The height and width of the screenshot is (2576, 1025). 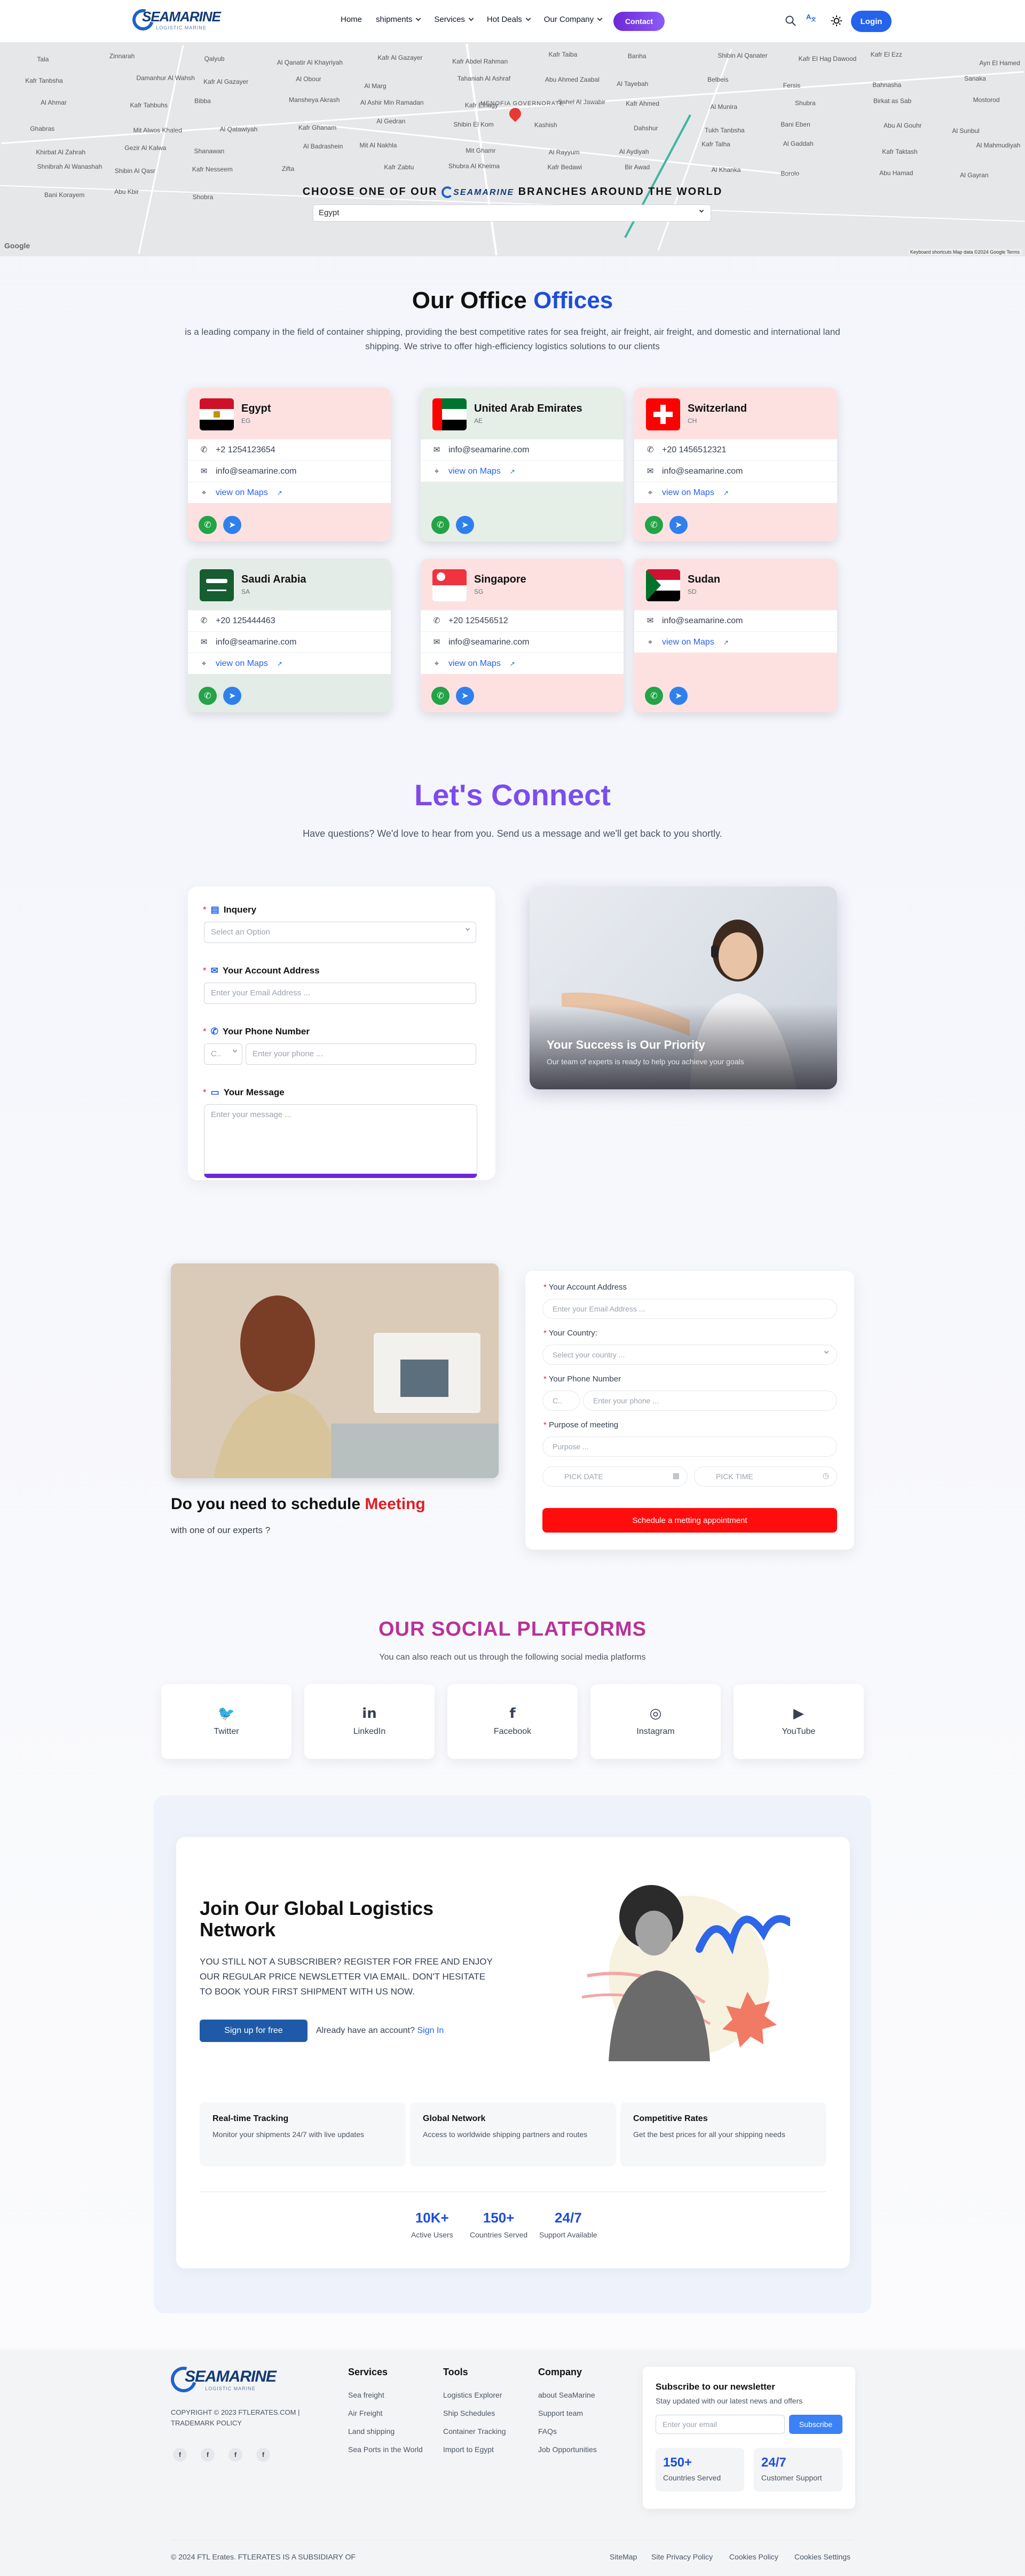 I want to click on signin-link: Sign In, so click(x=430, y=2030).